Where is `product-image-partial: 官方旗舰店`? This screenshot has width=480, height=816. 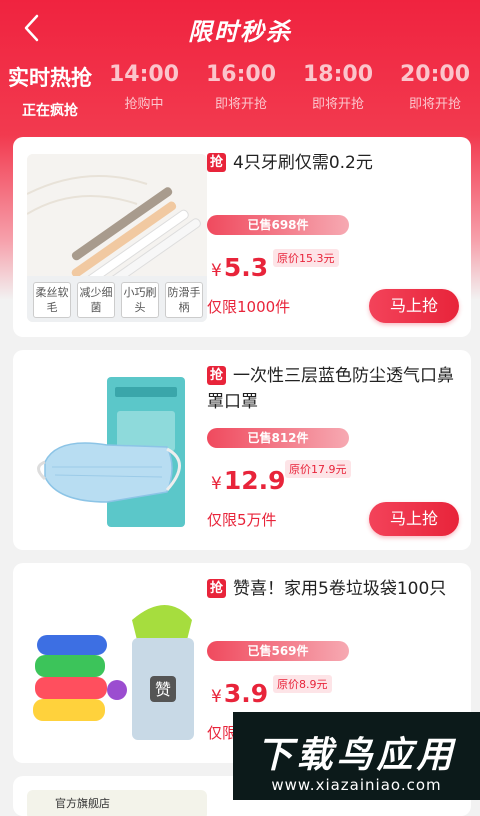 product-image-partial: 官方旗舰店 is located at coordinates (117, 803).